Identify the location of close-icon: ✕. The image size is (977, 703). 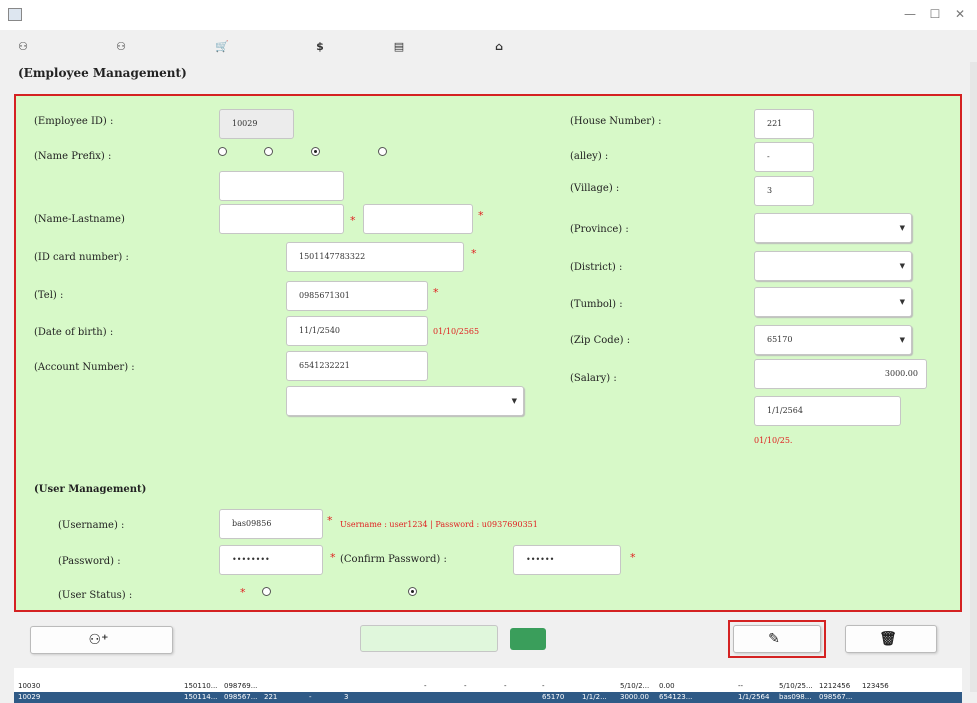
(960, 14).